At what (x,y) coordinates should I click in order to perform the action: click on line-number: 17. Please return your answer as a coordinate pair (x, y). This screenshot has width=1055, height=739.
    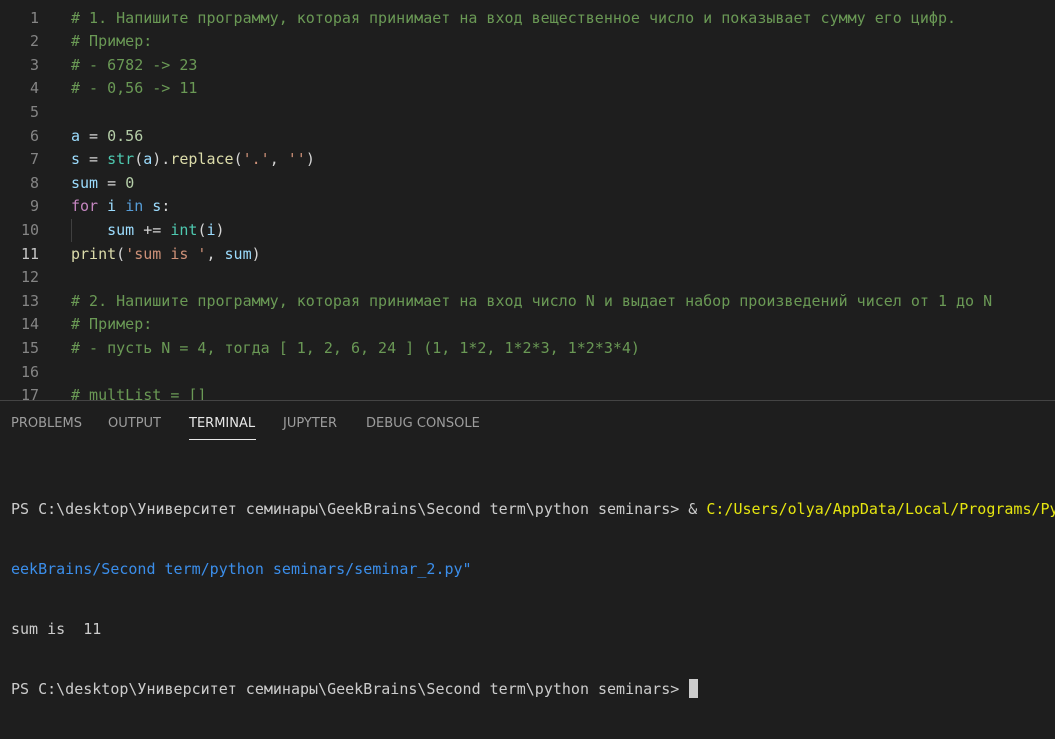
    Looking at the image, I should click on (29, 393).